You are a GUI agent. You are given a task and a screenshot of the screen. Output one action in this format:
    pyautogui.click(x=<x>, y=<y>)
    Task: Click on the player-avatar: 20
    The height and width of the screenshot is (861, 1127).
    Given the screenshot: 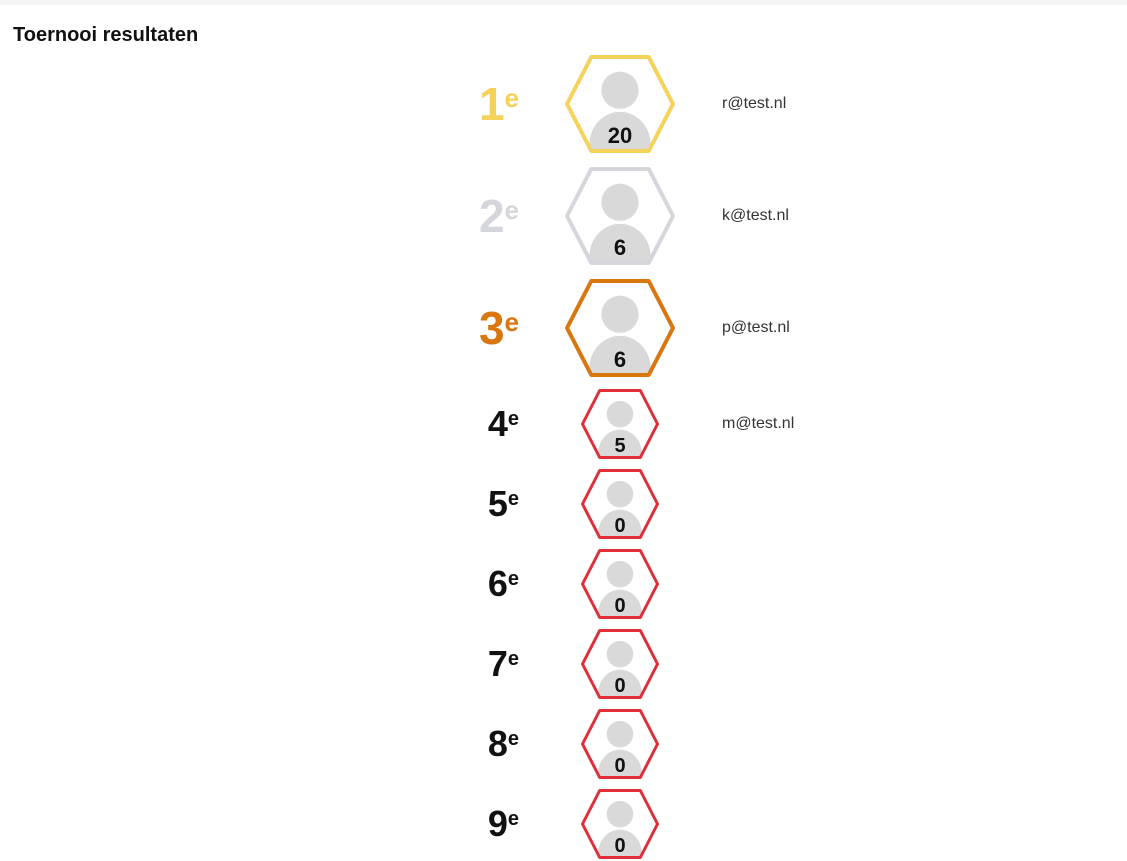 What is the action you would take?
    pyautogui.click(x=620, y=104)
    